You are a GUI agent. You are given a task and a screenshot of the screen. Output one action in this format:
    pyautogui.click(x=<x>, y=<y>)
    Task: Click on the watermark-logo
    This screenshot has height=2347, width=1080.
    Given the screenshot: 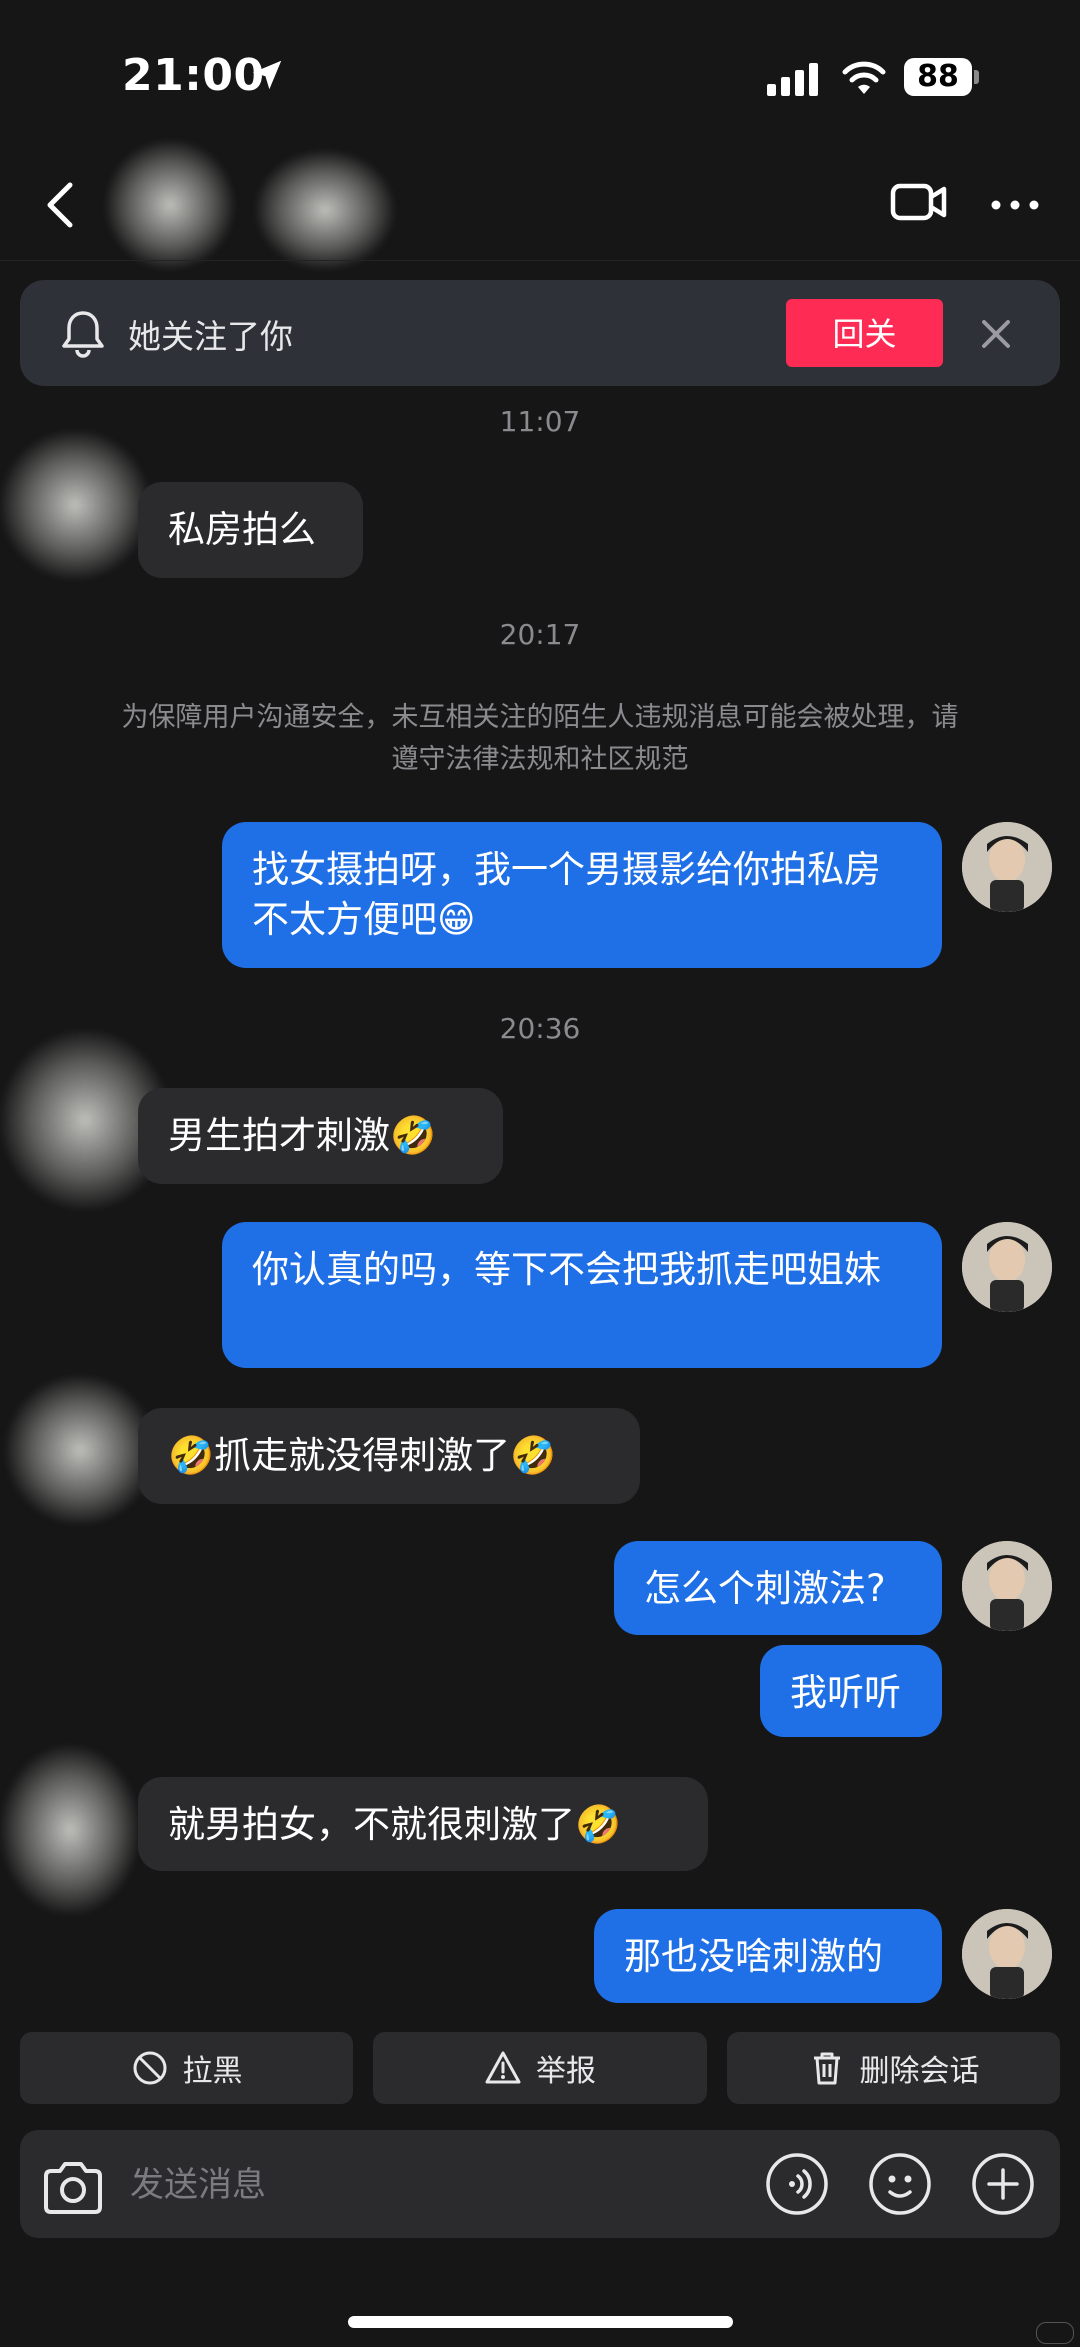 What is the action you would take?
    pyautogui.click(x=1055, y=2333)
    